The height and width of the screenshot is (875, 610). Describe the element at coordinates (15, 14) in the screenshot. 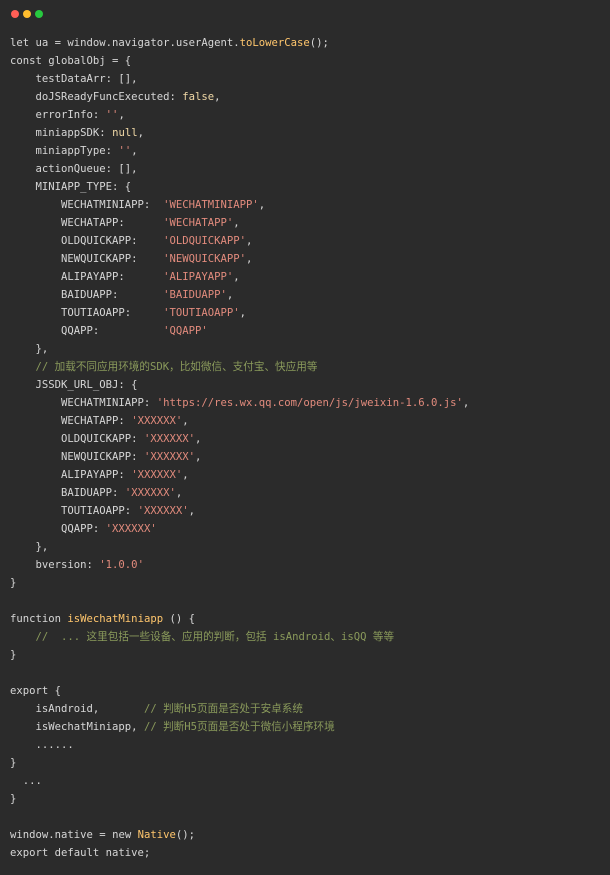

I see `close-window-icon` at that location.